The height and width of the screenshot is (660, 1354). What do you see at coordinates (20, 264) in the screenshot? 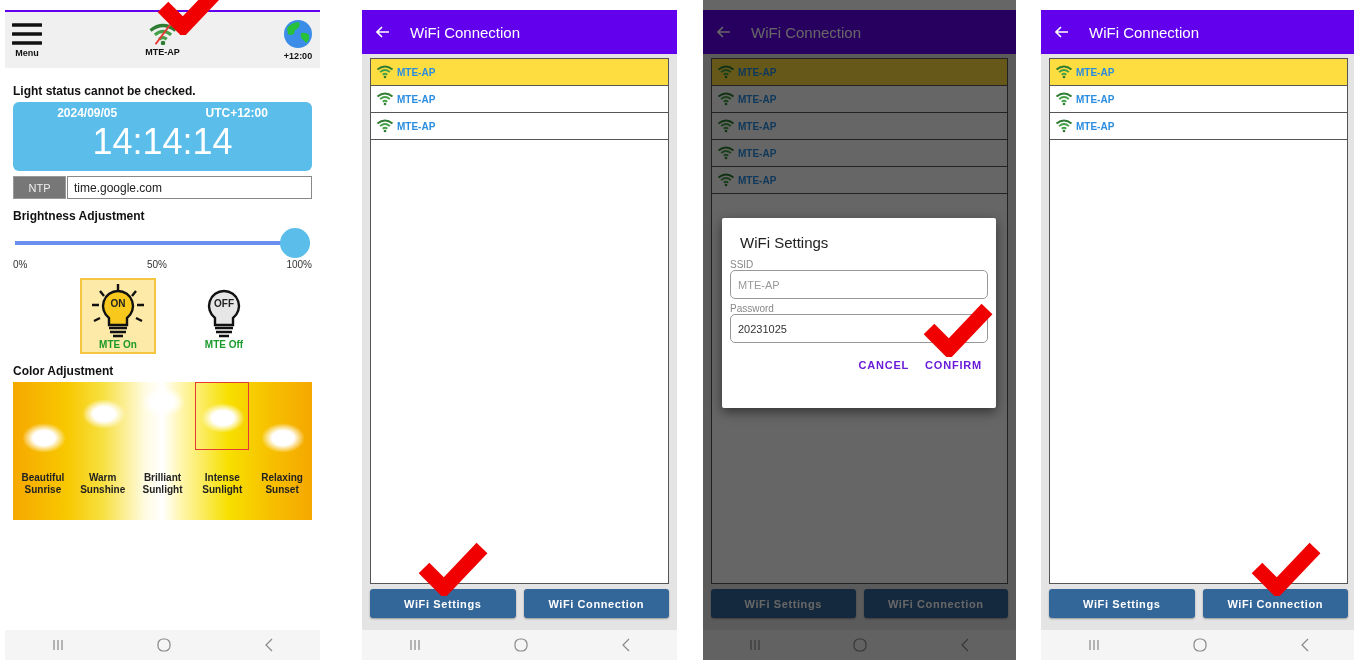
I see `tick-label: 0%` at bounding box center [20, 264].